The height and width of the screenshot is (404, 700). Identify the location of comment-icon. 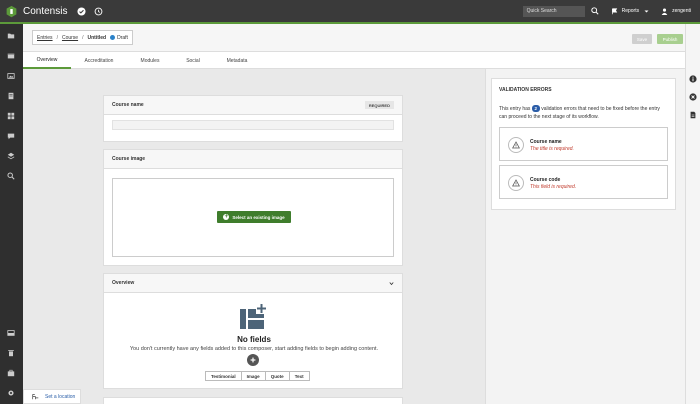
(11, 136).